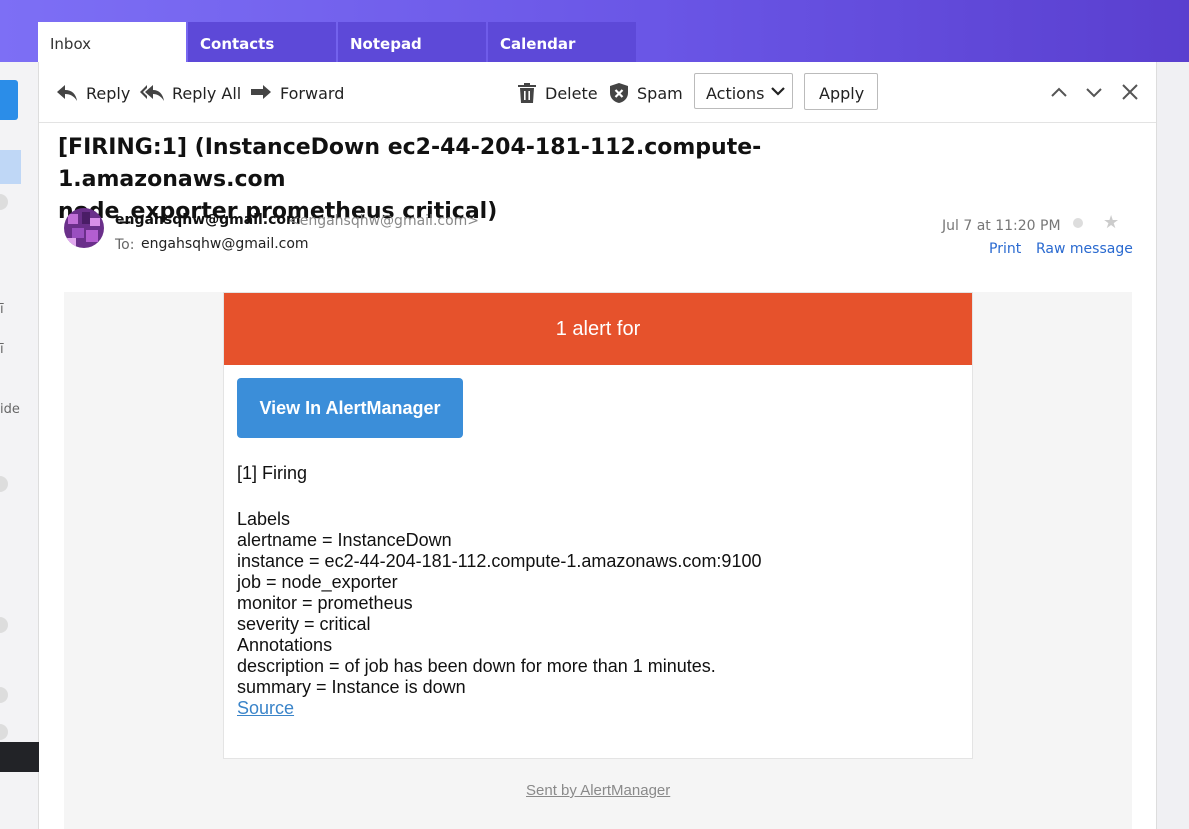  Describe the element at coordinates (312, 93) in the screenshot. I see `forward-label: Forward` at that location.